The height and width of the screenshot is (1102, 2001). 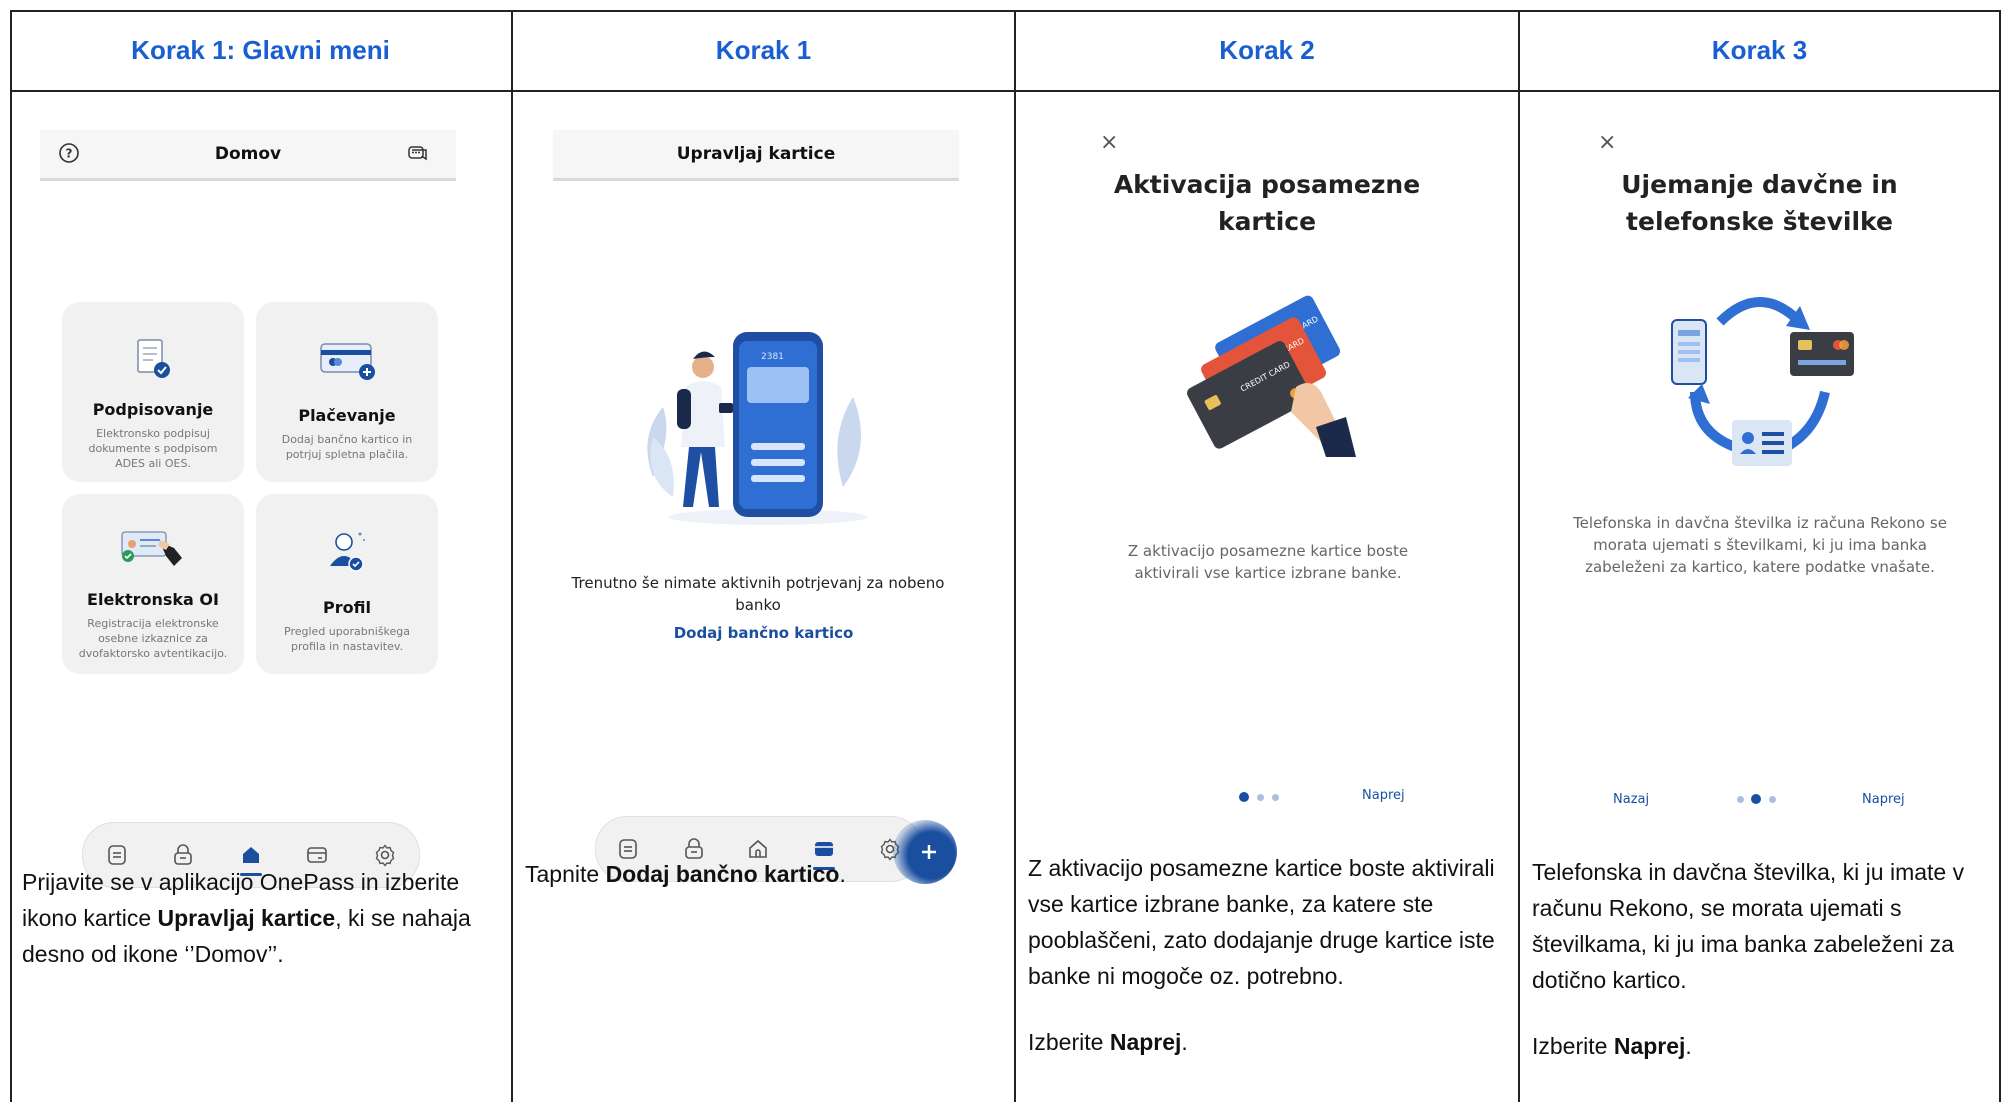 What do you see at coordinates (417, 153) in the screenshot?
I see `chat-icon` at bounding box center [417, 153].